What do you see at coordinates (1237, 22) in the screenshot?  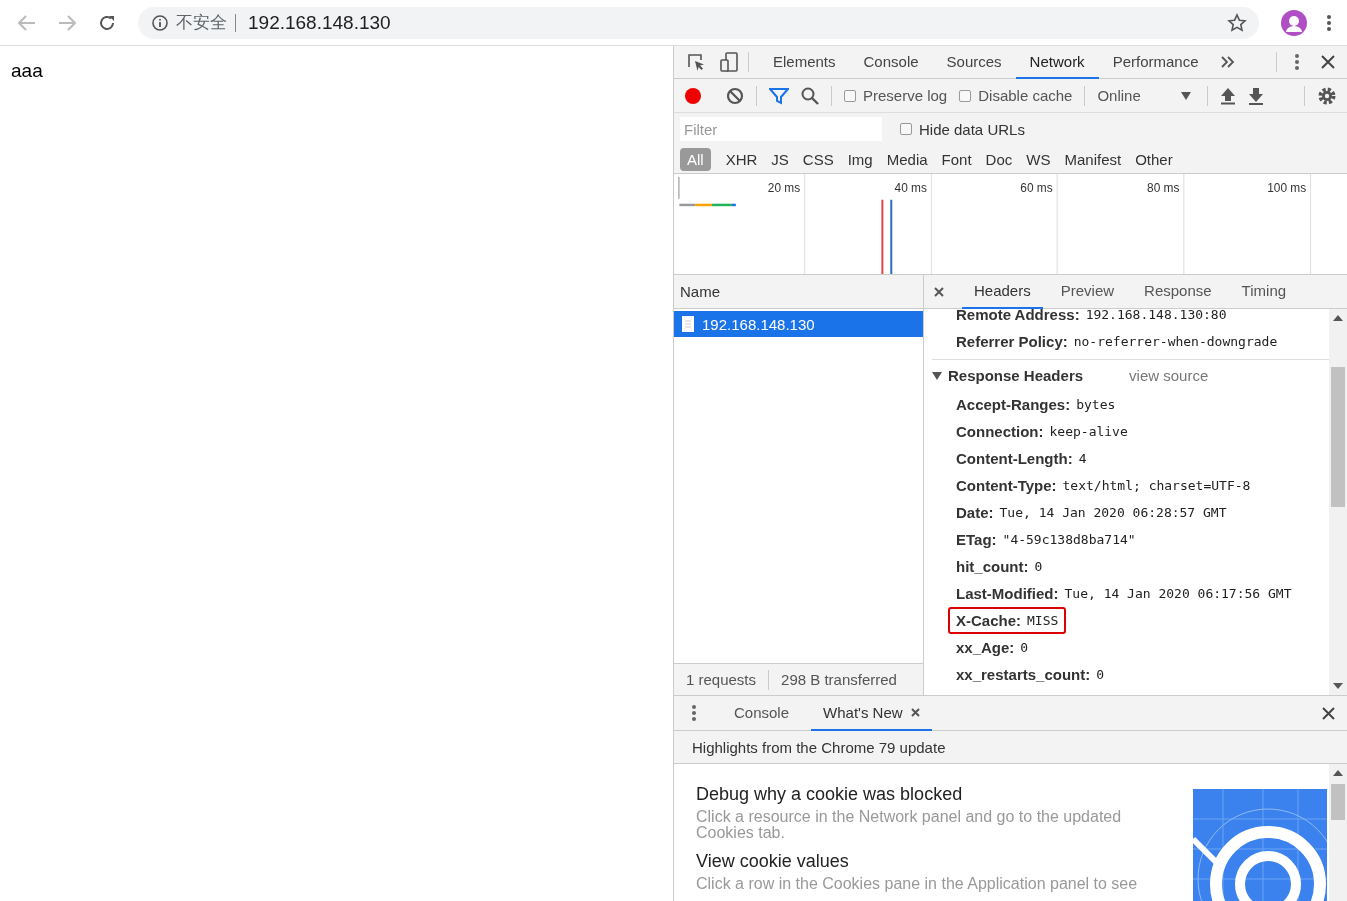 I see `star-icon` at bounding box center [1237, 22].